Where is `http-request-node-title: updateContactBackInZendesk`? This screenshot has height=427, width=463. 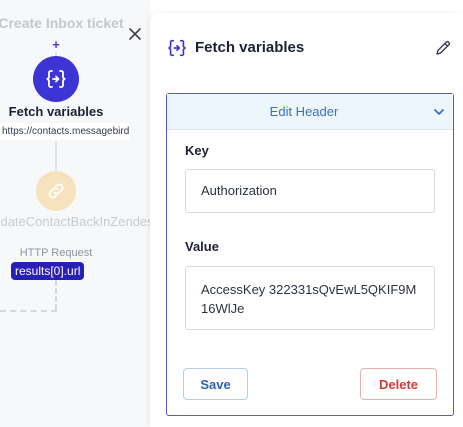 http-request-node-title: updateContactBackInZendesk is located at coordinates (75, 221).